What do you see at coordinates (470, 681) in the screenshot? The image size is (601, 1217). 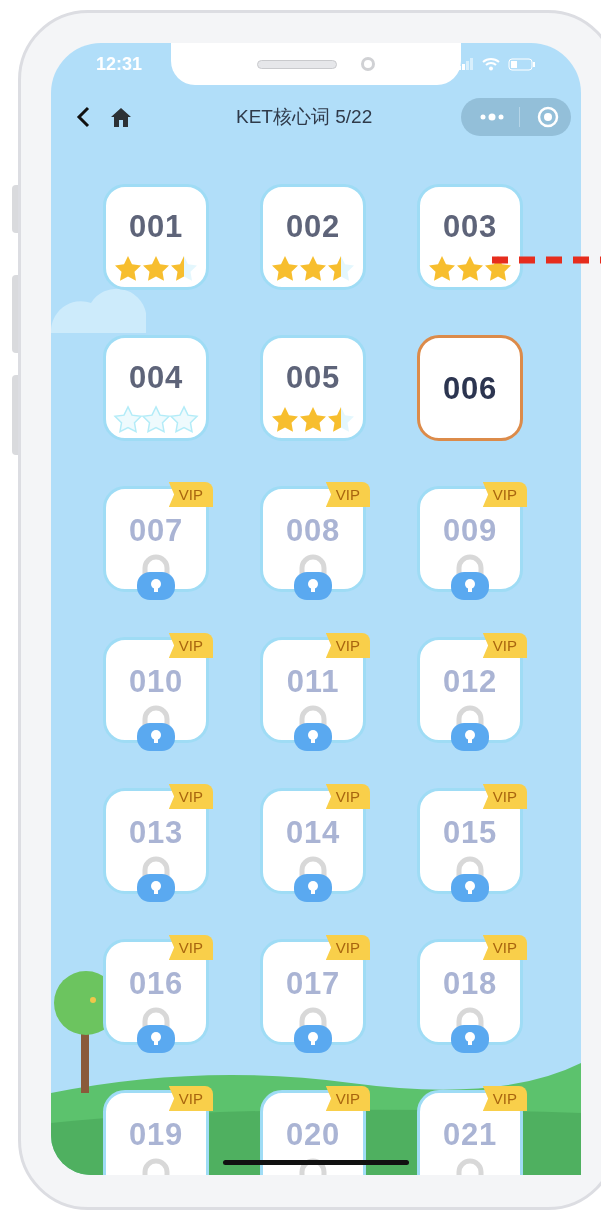 I see `level-number: 012` at bounding box center [470, 681].